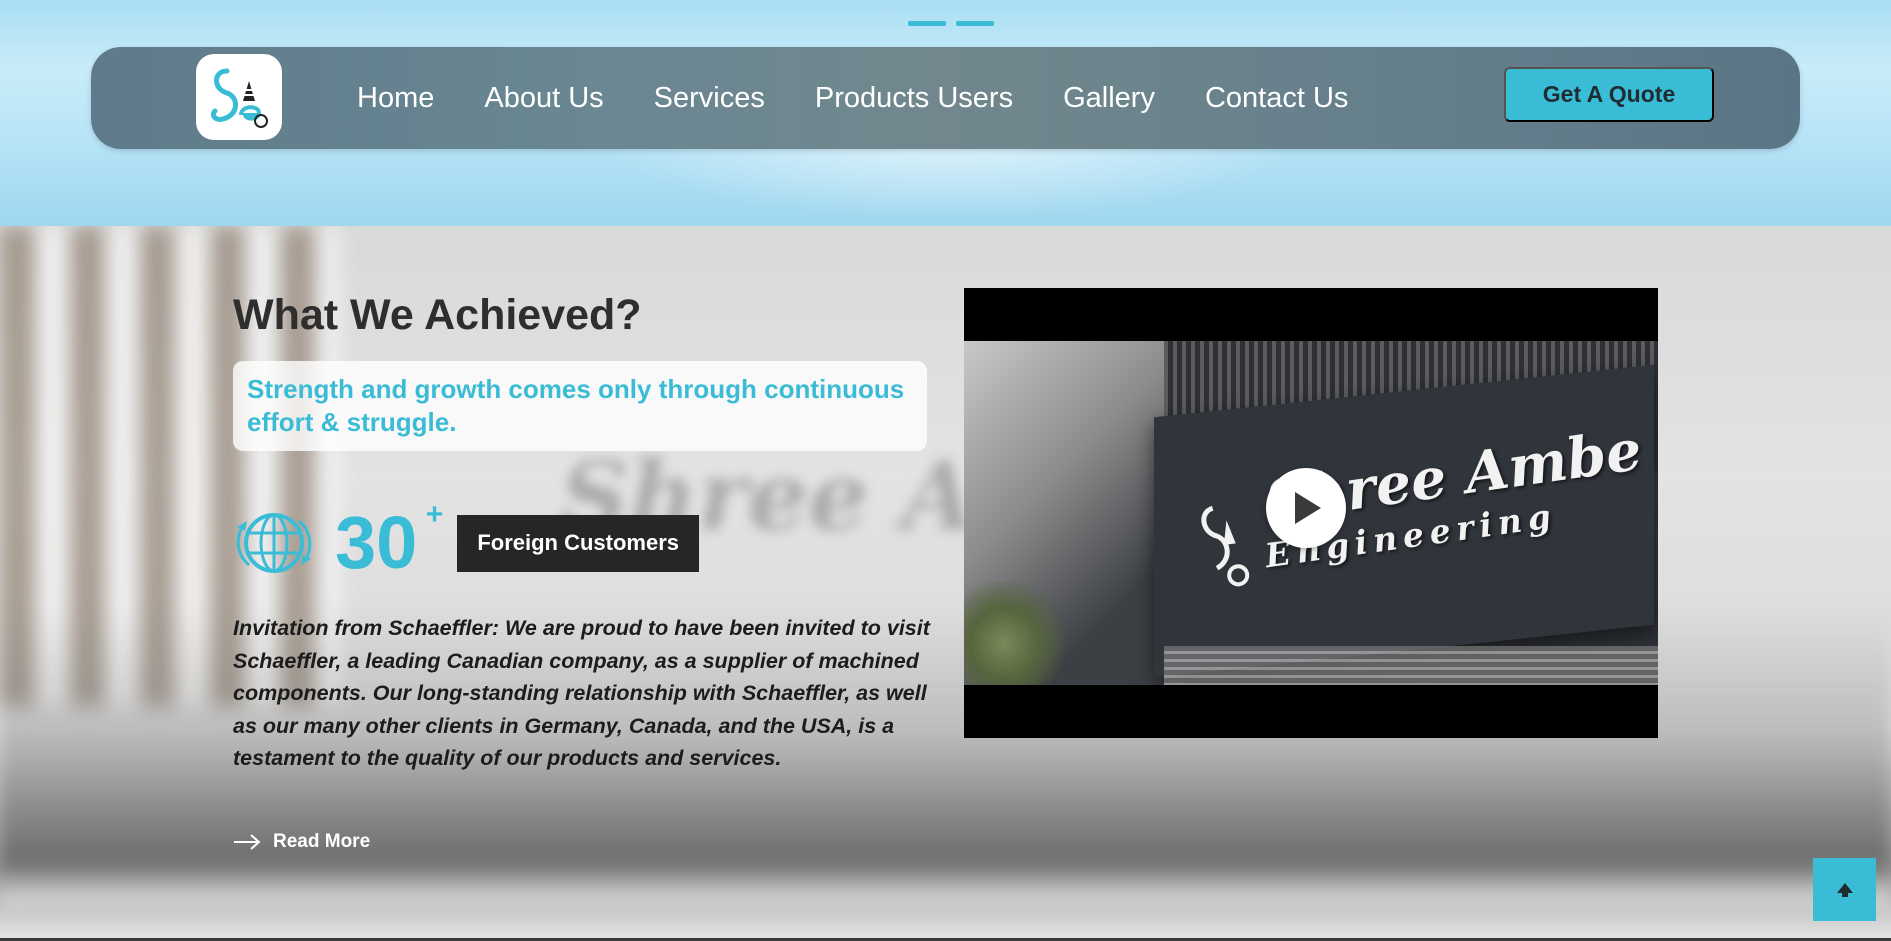  Describe the element at coordinates (914, 98) in the screenshot. I see `nav-link-products-users: Products Users` at that location.